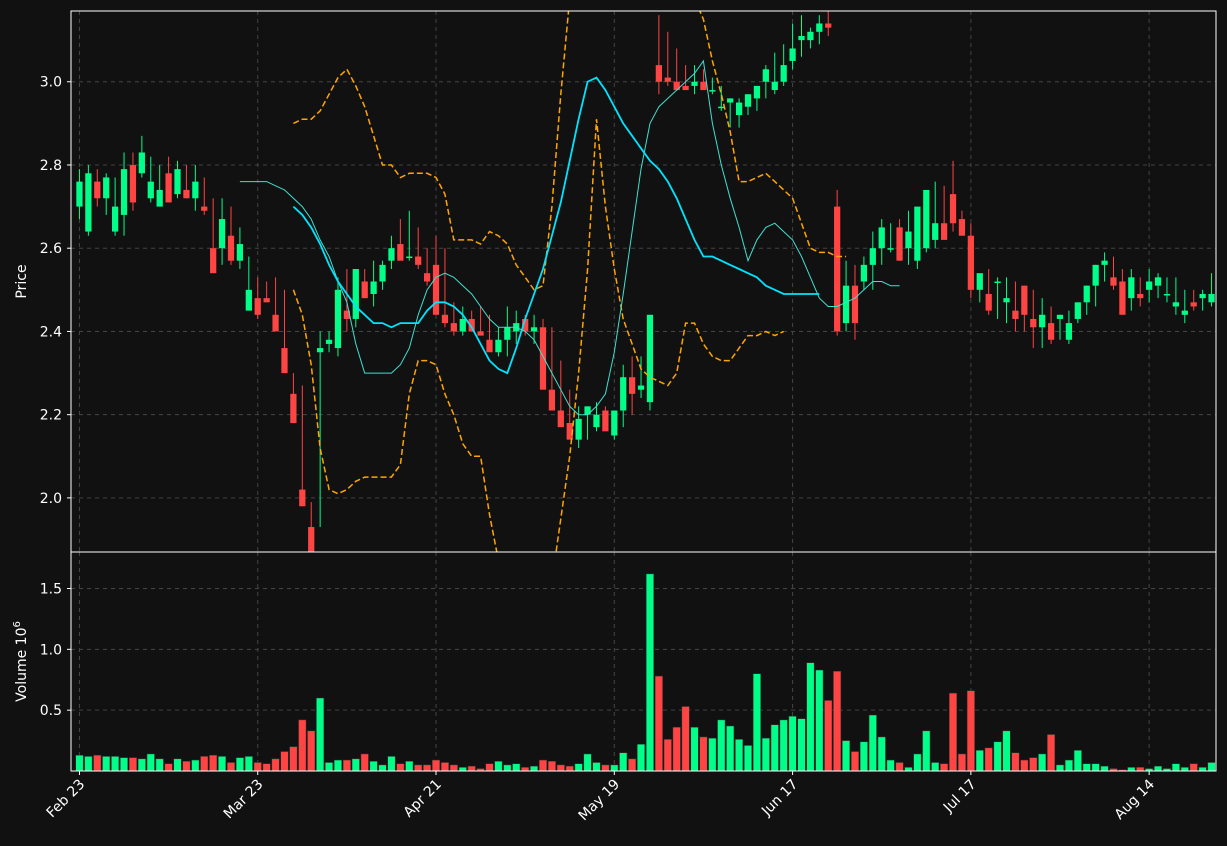 This screenshot has height=846, width=1227. I want to click on price-ytick-label-2: 2.4, so click(51, 332).